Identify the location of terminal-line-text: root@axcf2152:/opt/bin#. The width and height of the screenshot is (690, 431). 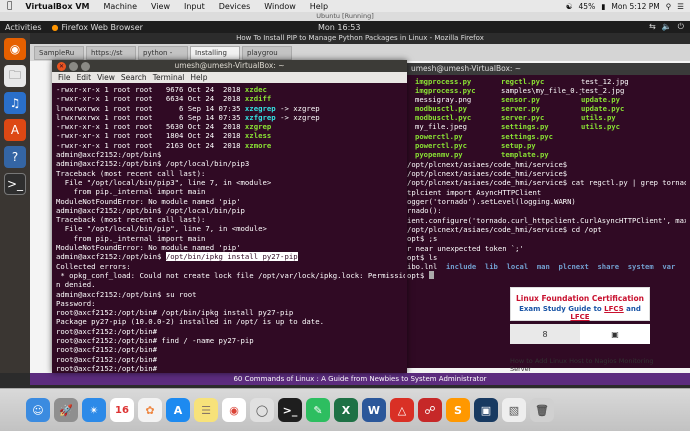
(107, 359).